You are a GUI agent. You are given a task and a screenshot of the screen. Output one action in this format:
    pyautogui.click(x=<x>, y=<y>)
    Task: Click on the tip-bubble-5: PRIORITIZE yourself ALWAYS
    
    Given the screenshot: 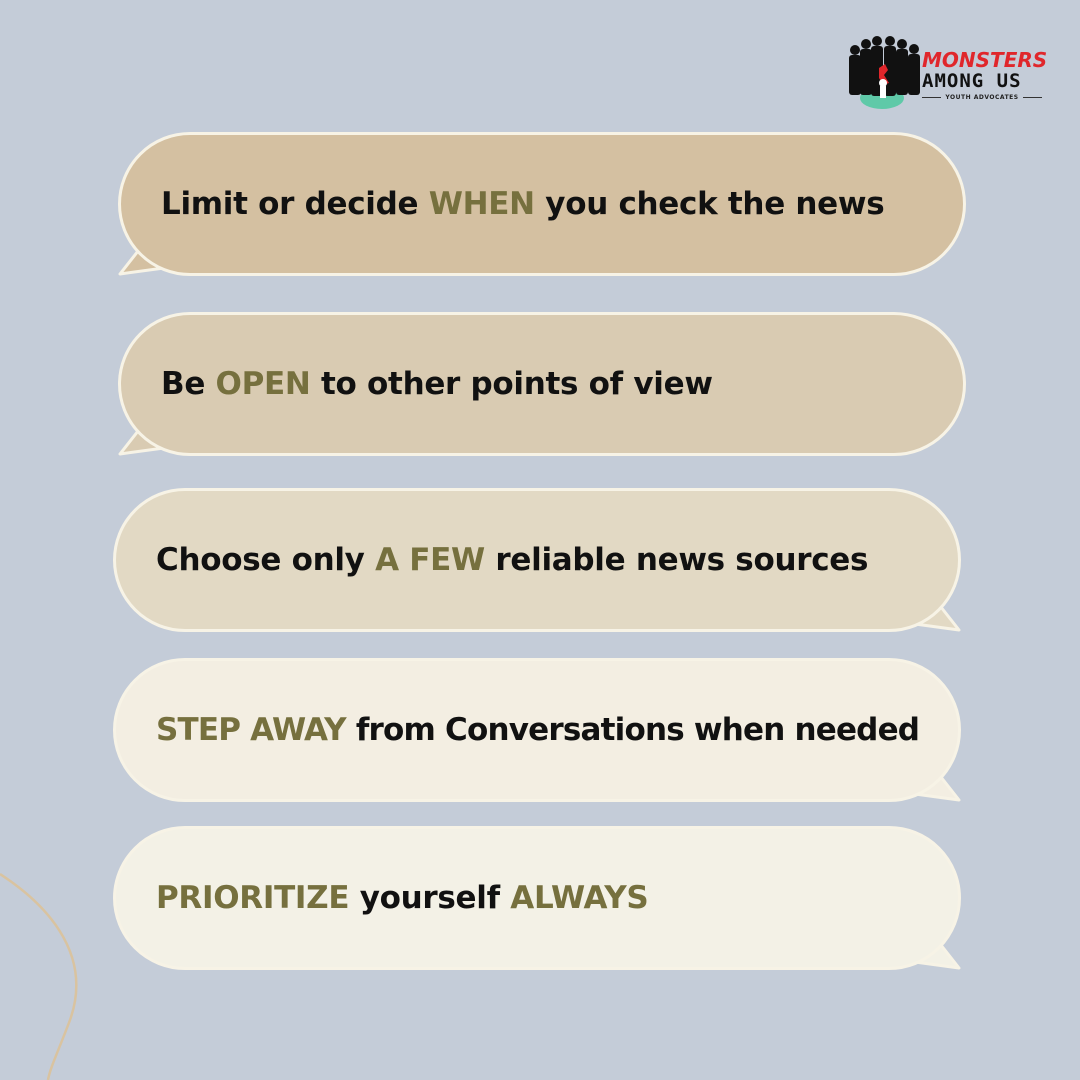 What is the action you would take?
    pyautogui.click(x=537, y=898)
    